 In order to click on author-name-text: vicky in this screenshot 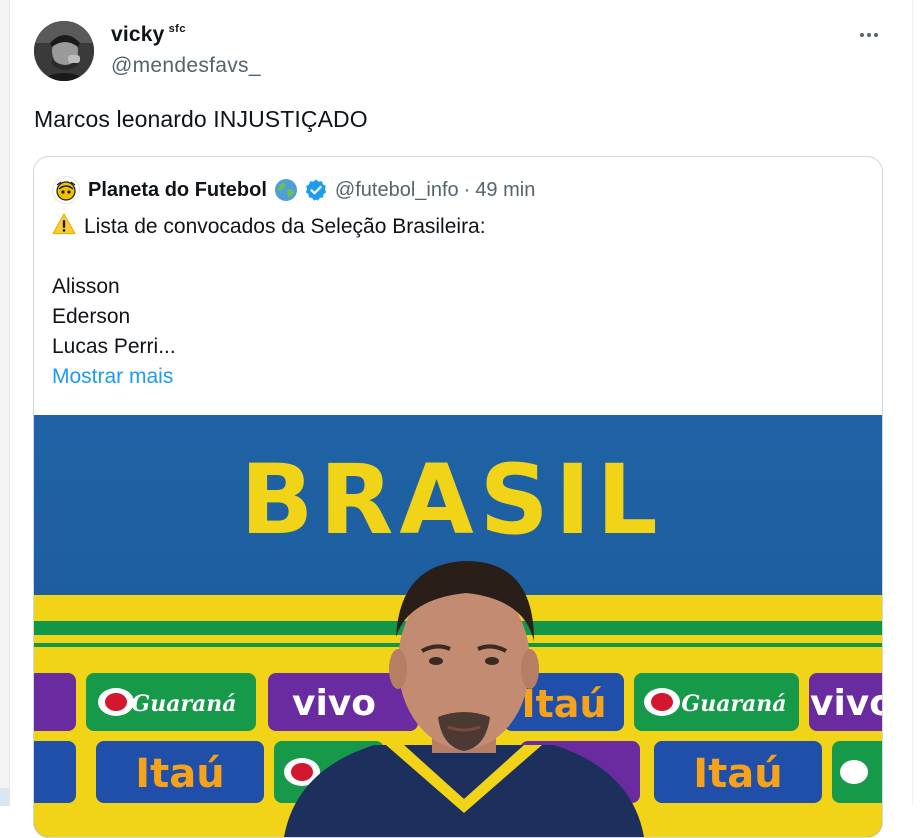, I will do `click(138, 34)`.